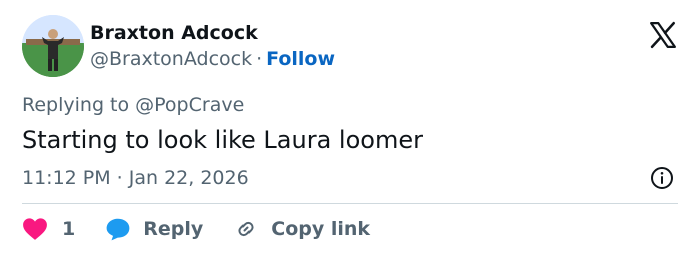 The height and width of the screenshot is (256, 700). Describe the element at coordinates (174, 33) in the screenshot. I see `author-name: Braxton Adcock` at that location.